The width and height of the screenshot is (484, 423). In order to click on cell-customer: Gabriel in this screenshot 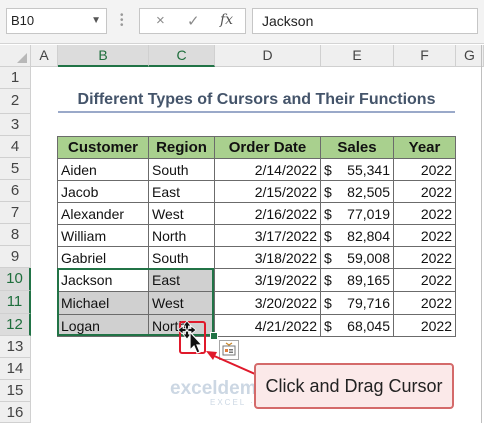, I will do `click(103, 257)`.